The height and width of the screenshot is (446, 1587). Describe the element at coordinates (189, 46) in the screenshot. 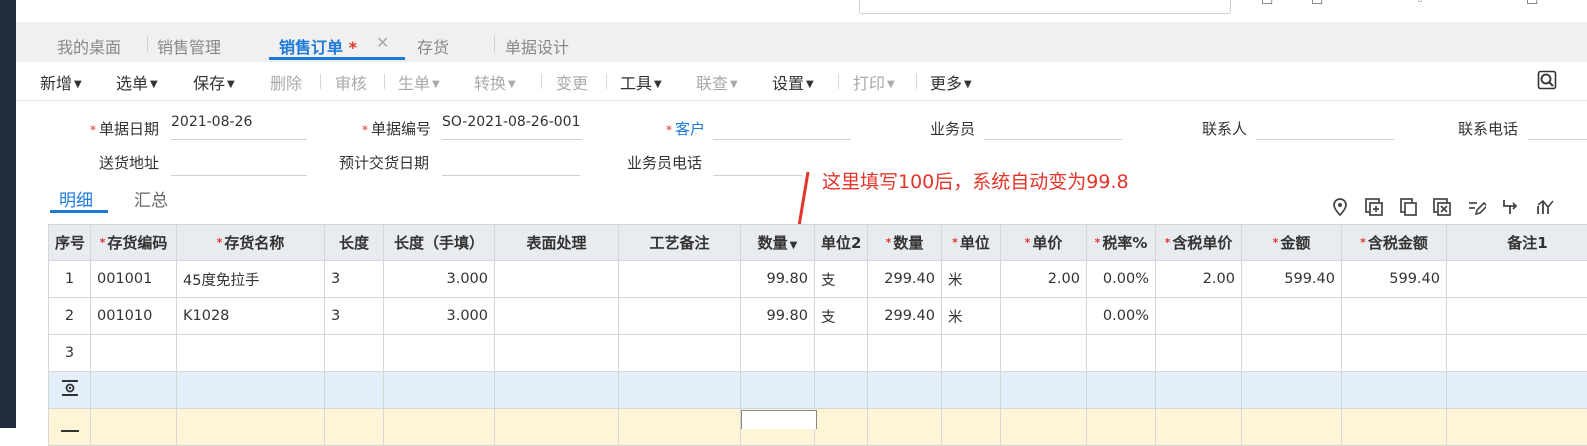

I see `tab-sales-management: 销售管理` at that location.